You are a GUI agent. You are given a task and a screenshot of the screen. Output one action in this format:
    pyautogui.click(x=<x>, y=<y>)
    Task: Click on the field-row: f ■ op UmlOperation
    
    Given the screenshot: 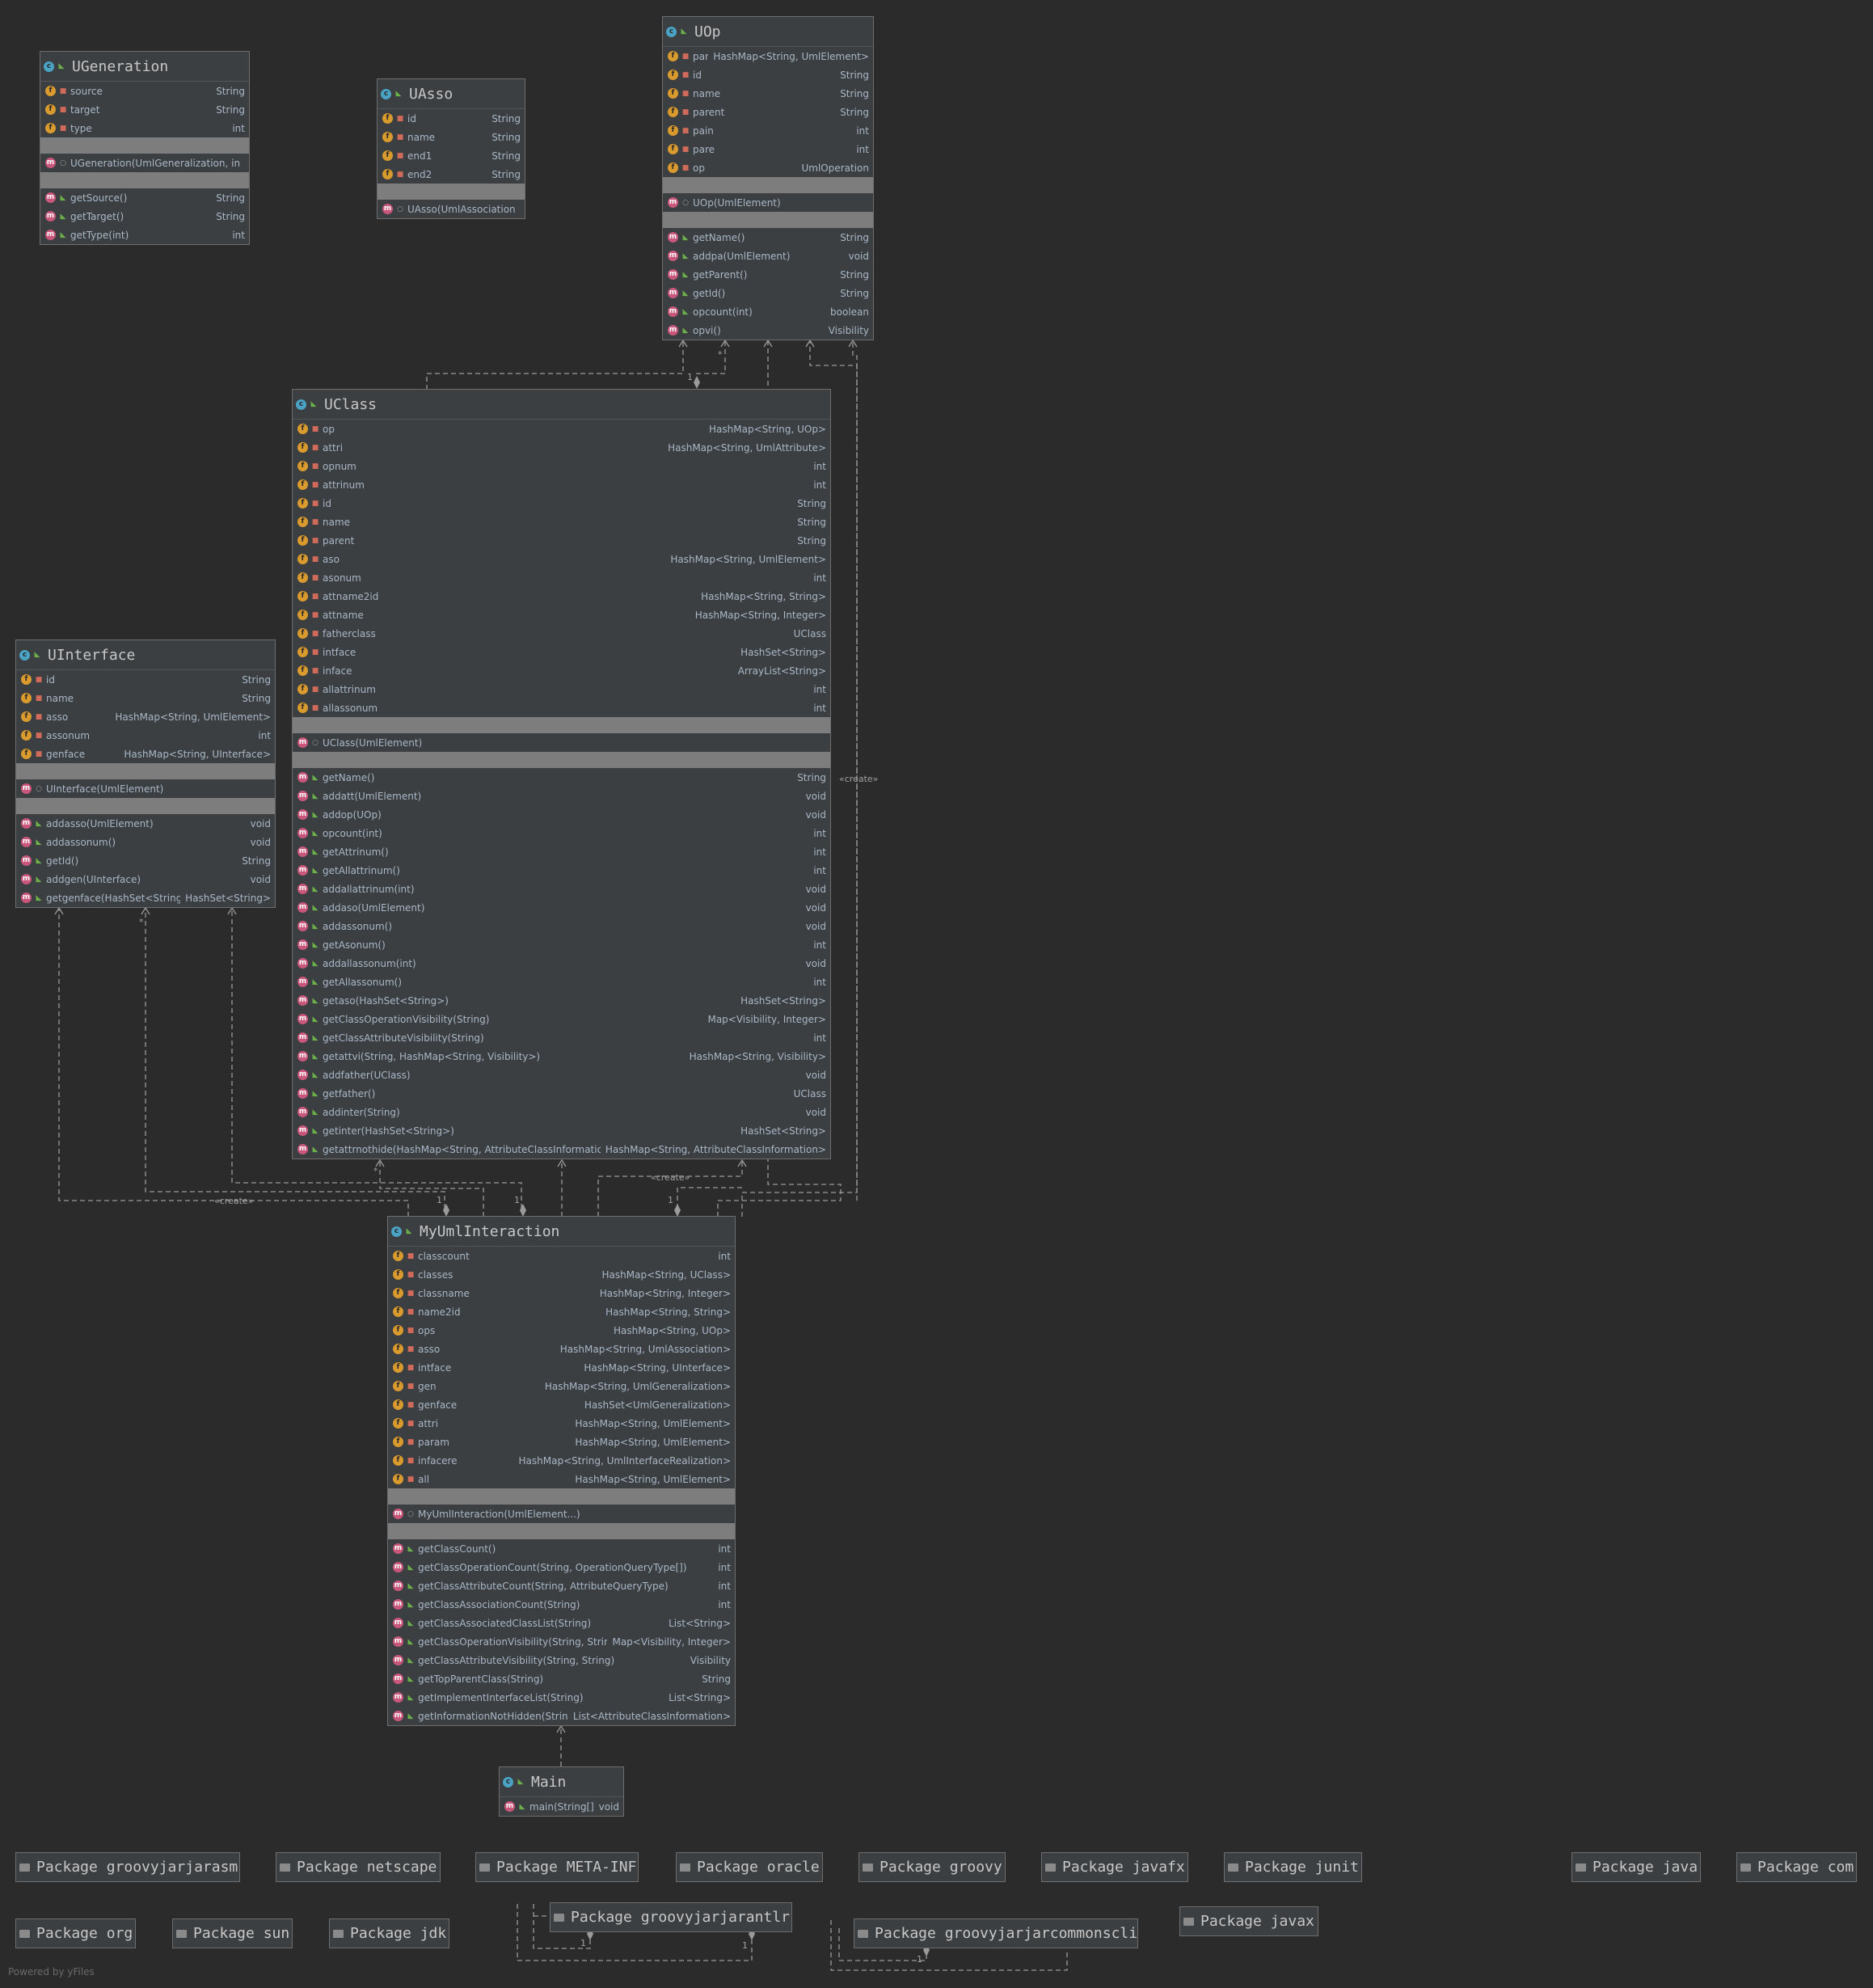 What is the action you would take?
    pyautogui.click(x=768, y=168)
    